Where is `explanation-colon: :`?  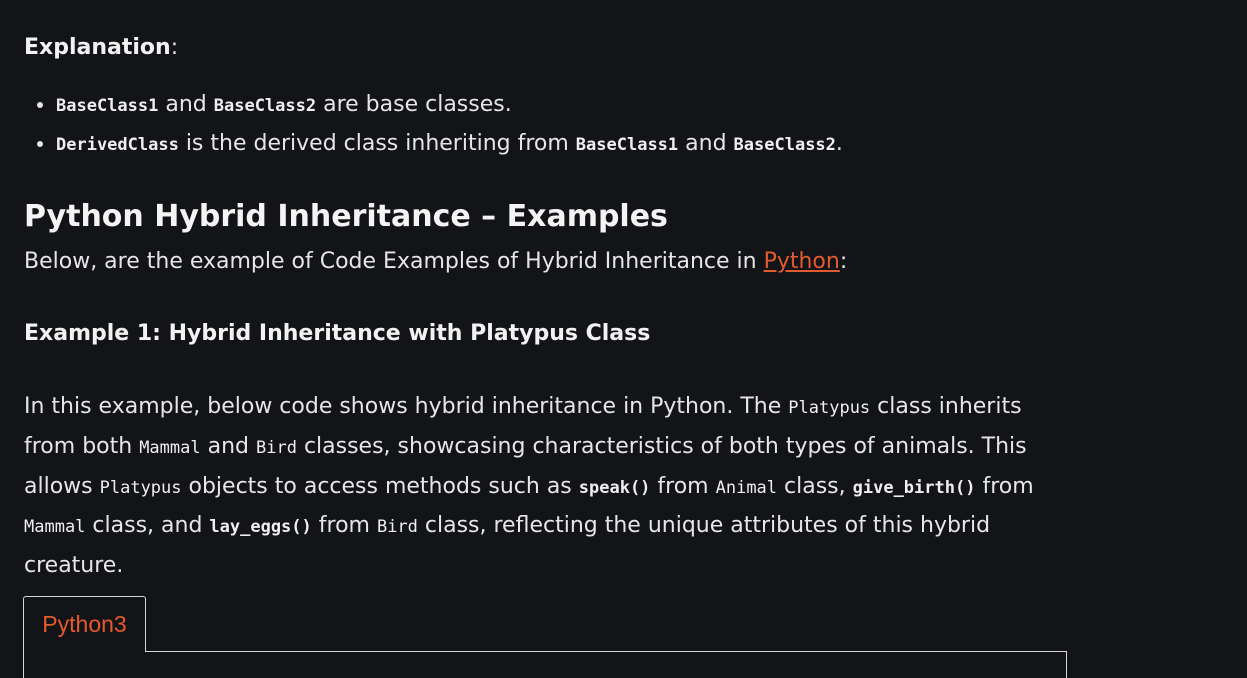
explanation-colon: : is located at coordinates (174, 47).